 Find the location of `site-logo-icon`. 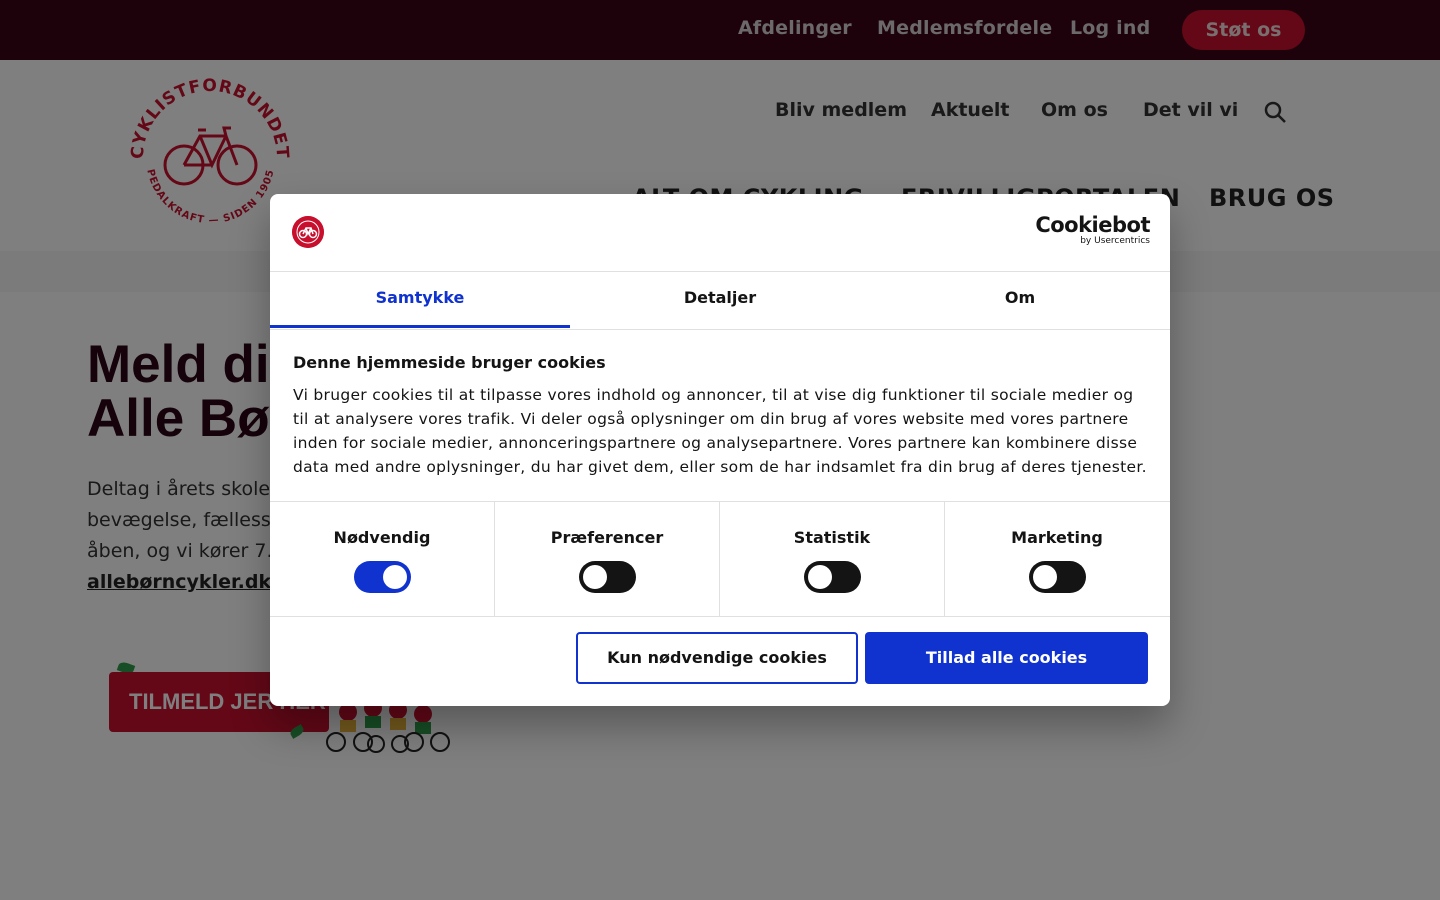

site-logo-icon is located at coordinates (308, 232).